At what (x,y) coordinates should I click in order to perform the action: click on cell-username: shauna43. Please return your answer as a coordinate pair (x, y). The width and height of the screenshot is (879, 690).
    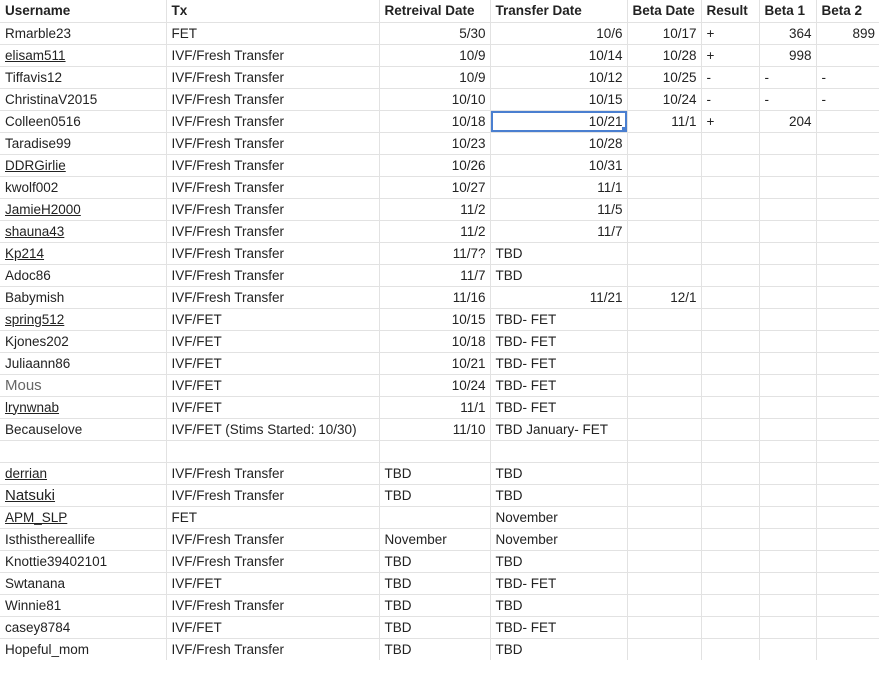
    Looking at the image, I should click on (83, 231).